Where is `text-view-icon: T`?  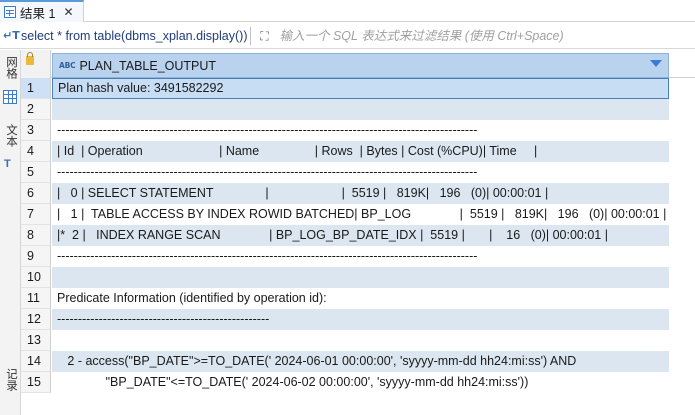 text-view-icon: T is located at coordinates (7, 164).